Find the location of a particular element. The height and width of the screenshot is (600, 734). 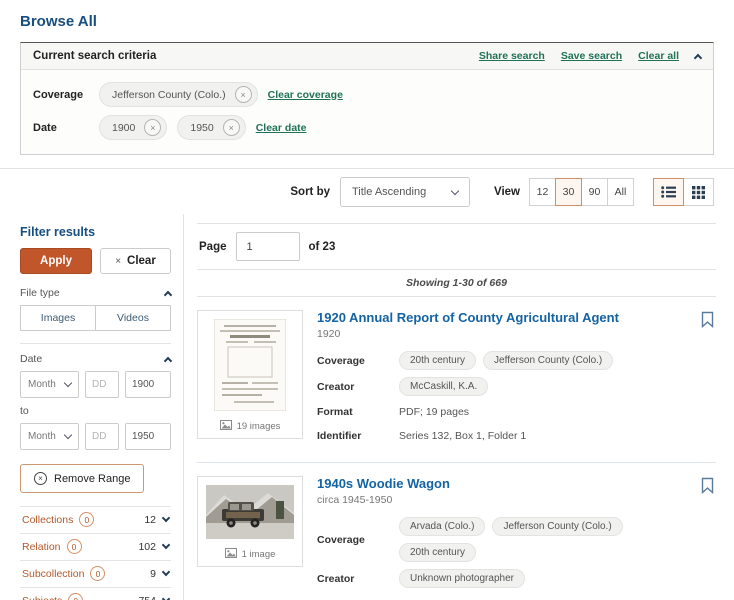

facet-subjects: Subjects 0 754 is located at coordinates (95, 594).